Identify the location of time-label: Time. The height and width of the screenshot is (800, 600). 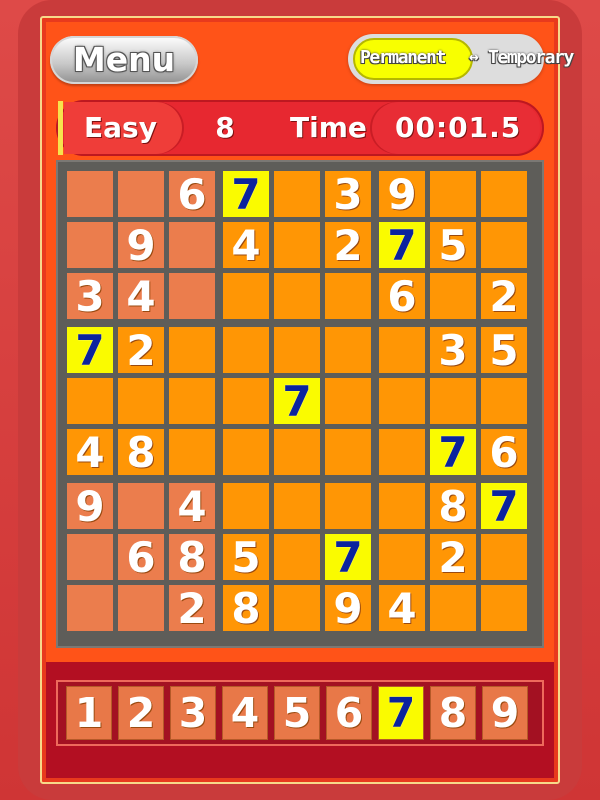
(328, 127).